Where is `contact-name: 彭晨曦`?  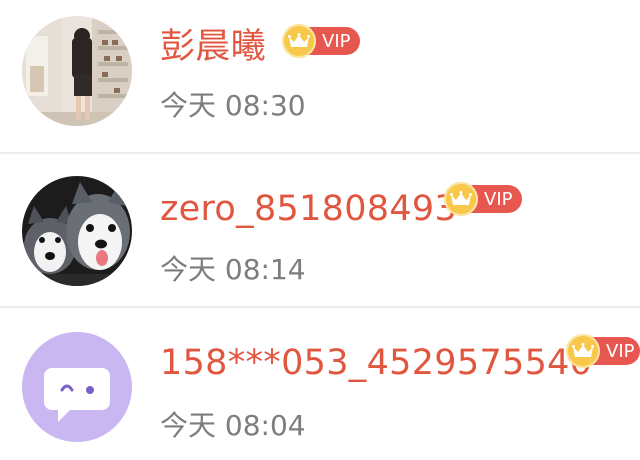
contact-name: 彭晨曦 is located at coordinates (213, 47).